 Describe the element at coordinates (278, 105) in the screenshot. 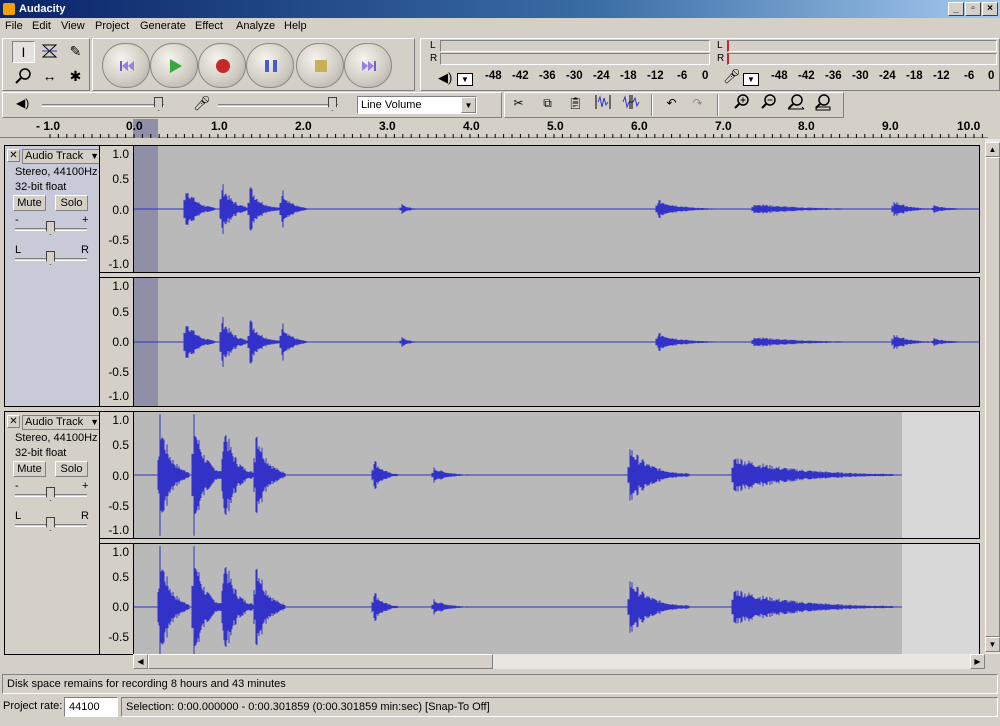

I see `input-volume-track` at that location.